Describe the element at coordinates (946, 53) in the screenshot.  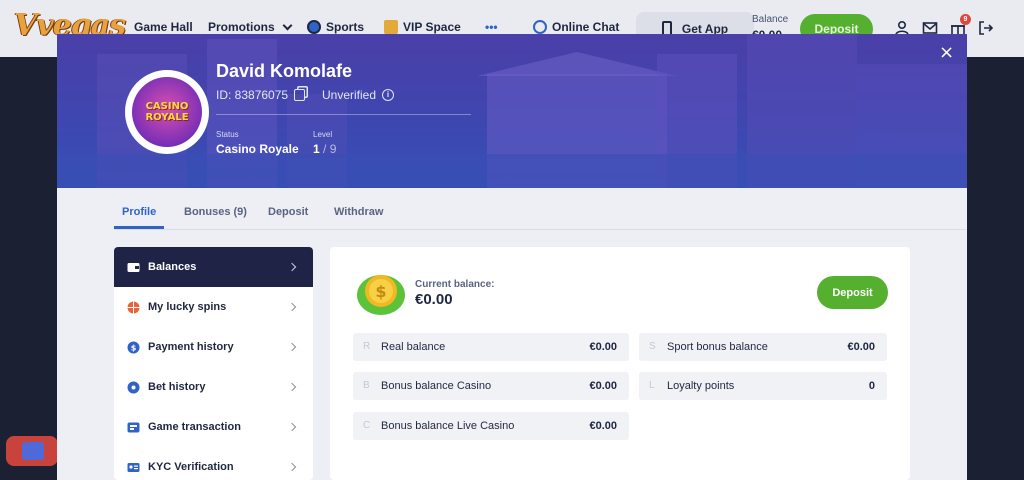
I see `close-icon: ×` at that location.